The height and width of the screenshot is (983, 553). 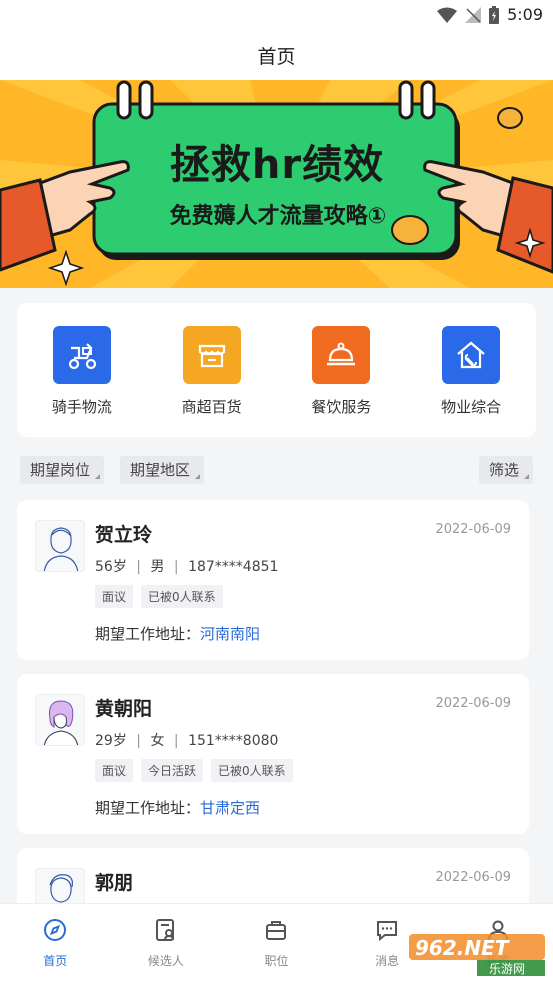 What do you see at coordinates (111, 567) in the screenshot?
I see `candidate-age: 56岁` at bounding box center [111, 567].